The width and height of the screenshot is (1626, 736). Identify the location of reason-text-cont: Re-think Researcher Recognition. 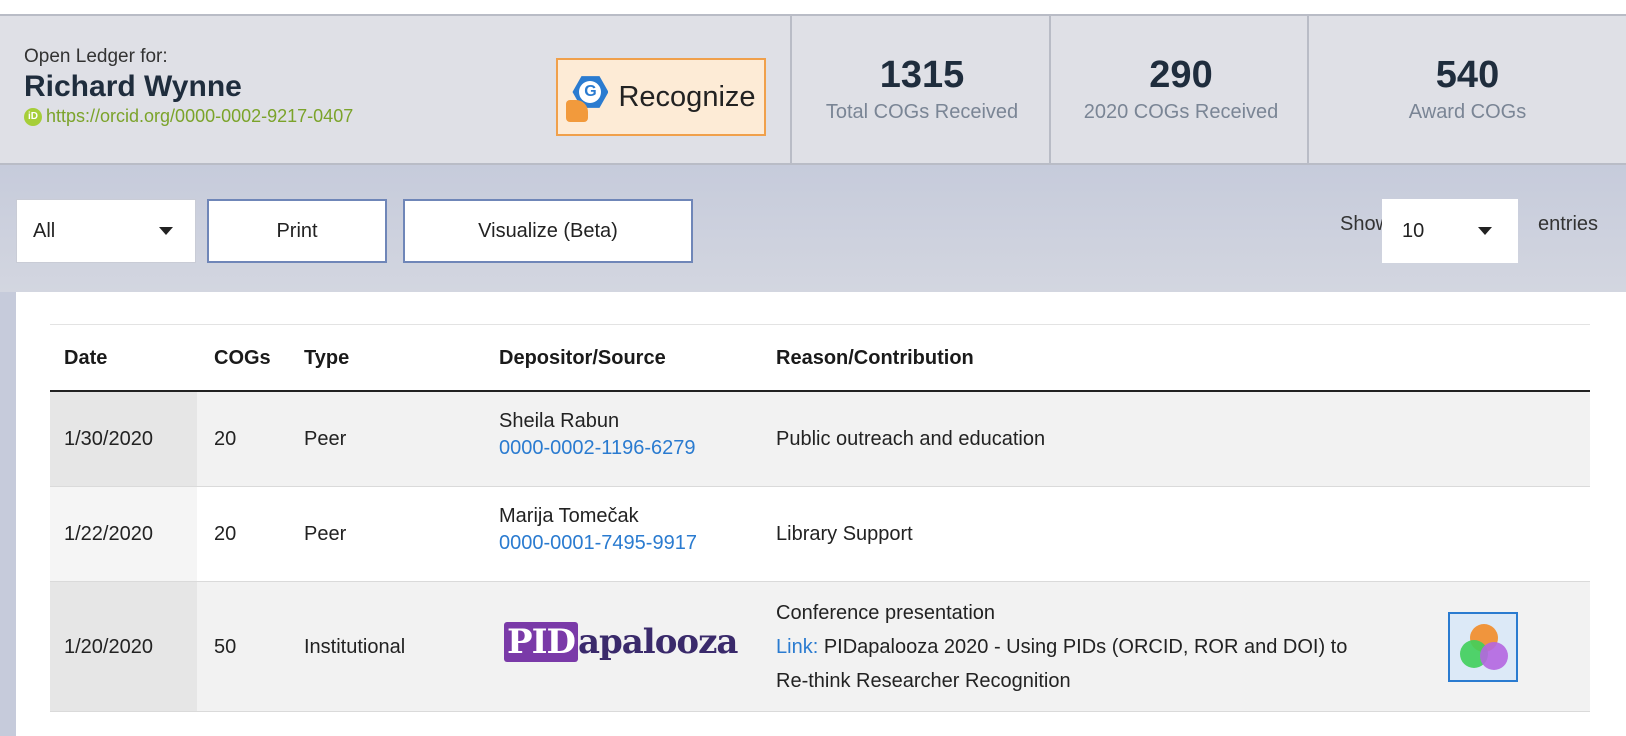
(923, 681).